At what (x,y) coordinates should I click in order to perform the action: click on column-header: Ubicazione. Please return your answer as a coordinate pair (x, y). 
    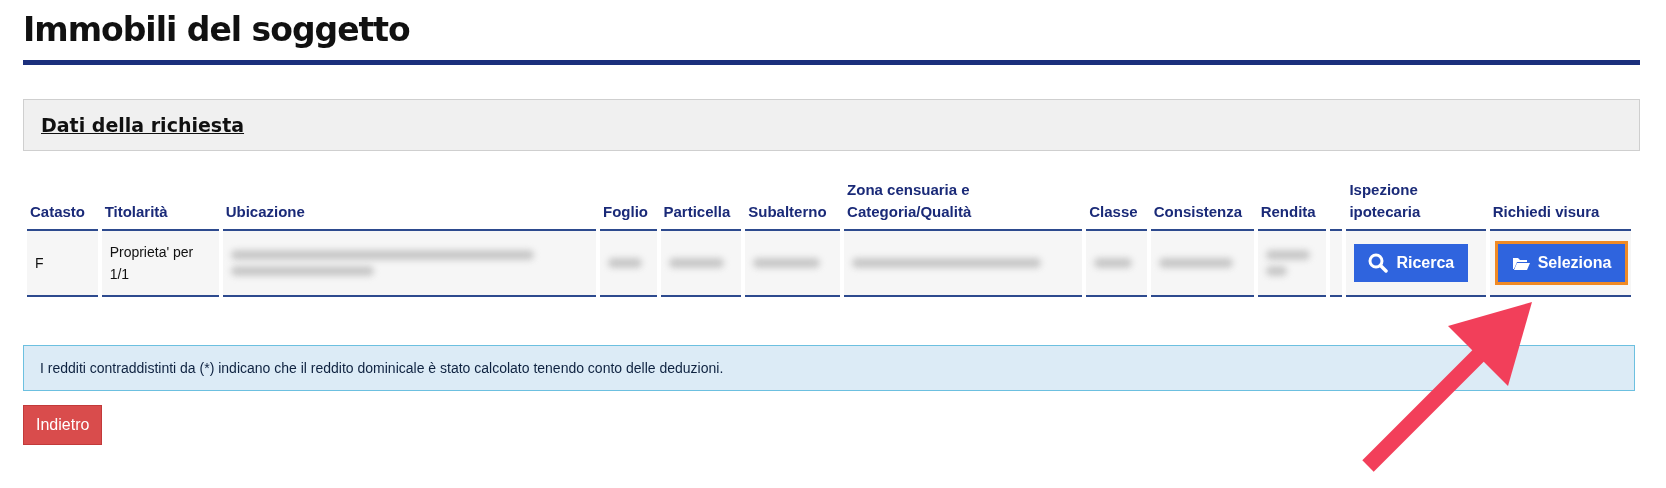
    Looking at the image, I should click on (265, 211).